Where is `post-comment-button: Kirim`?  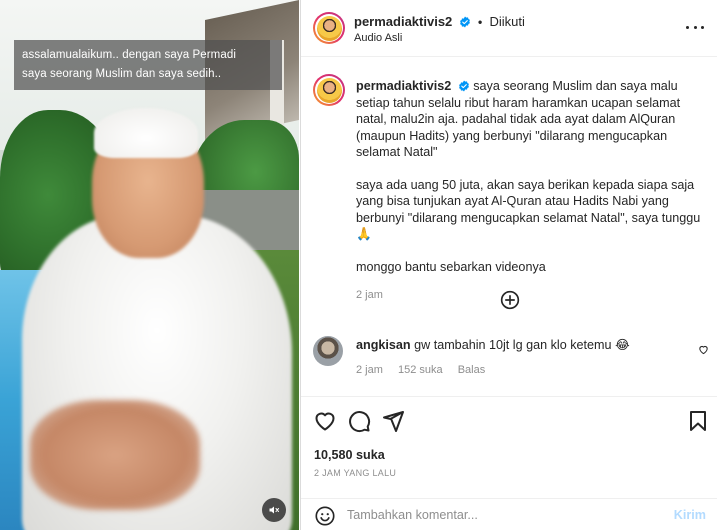
post-comment-button: Kirim is located at coordinates (690, 515).